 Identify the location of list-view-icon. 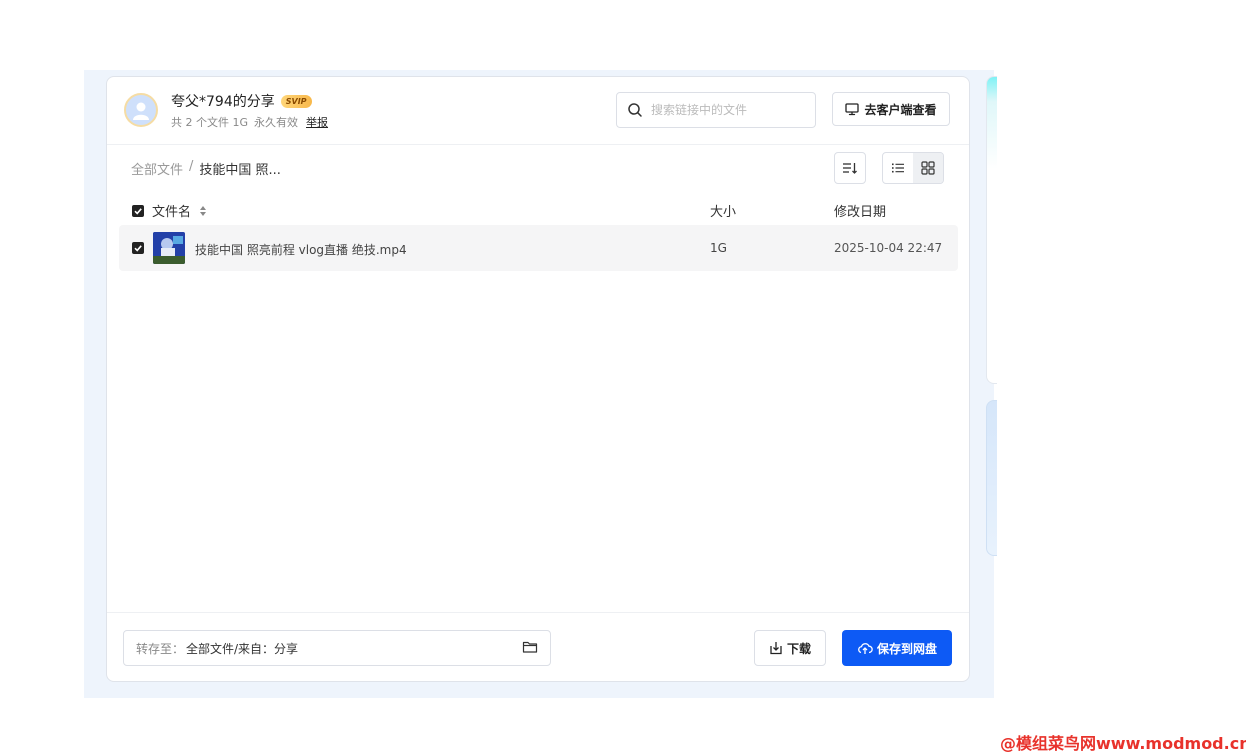
(898, 168).